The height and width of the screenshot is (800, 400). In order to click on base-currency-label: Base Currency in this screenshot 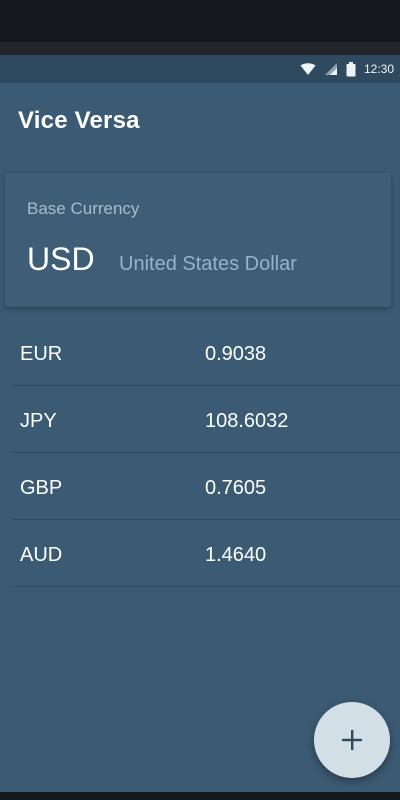, I will do `click(83, 208)`.